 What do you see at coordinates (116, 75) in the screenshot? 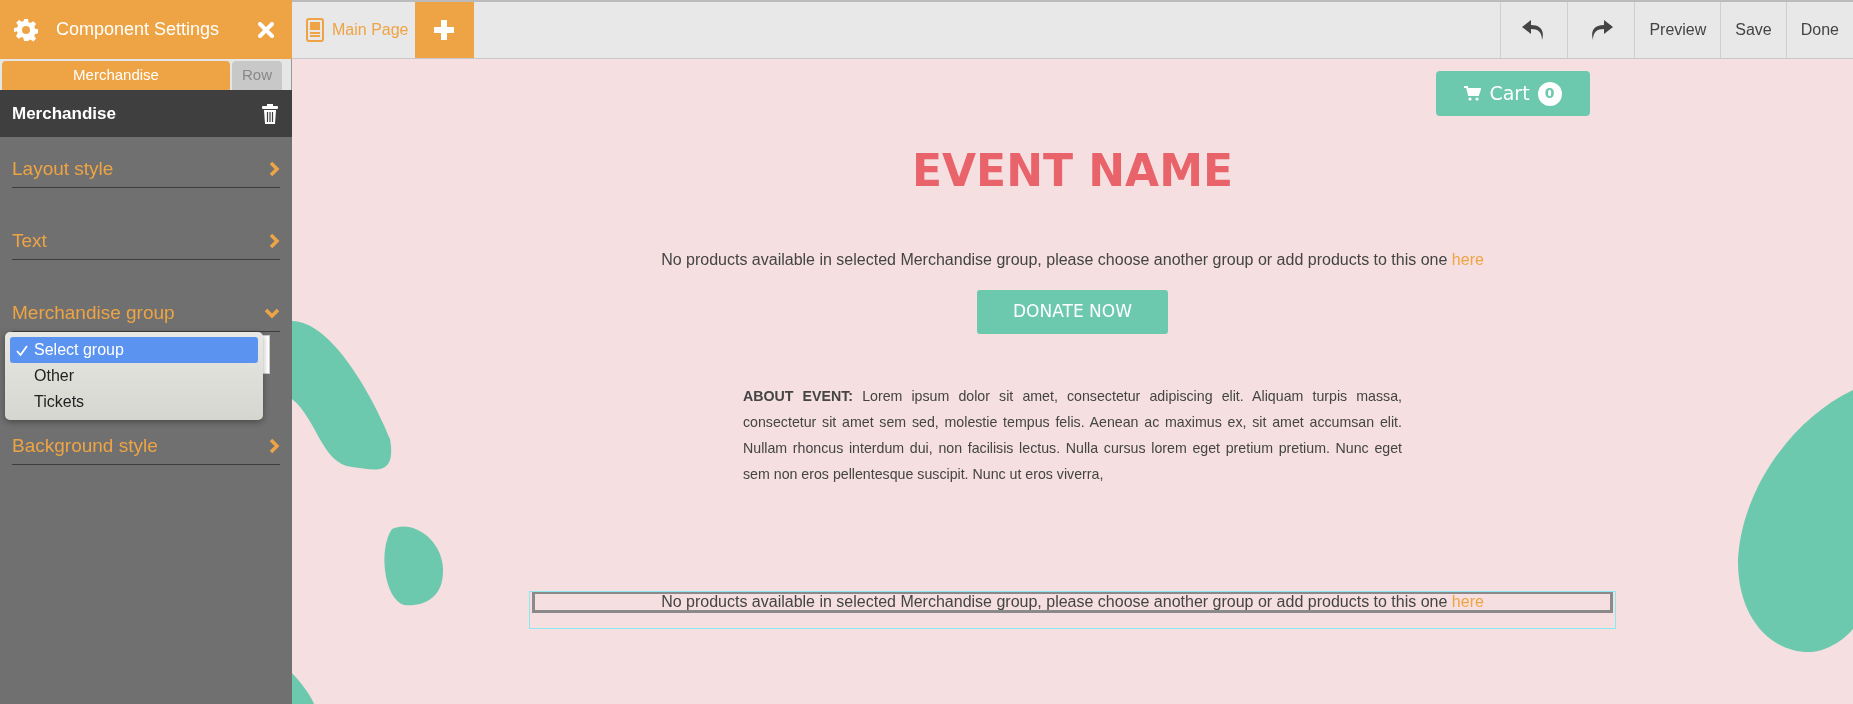
I see `panel-tab: Merchandise` at bounding box center [116, 75].